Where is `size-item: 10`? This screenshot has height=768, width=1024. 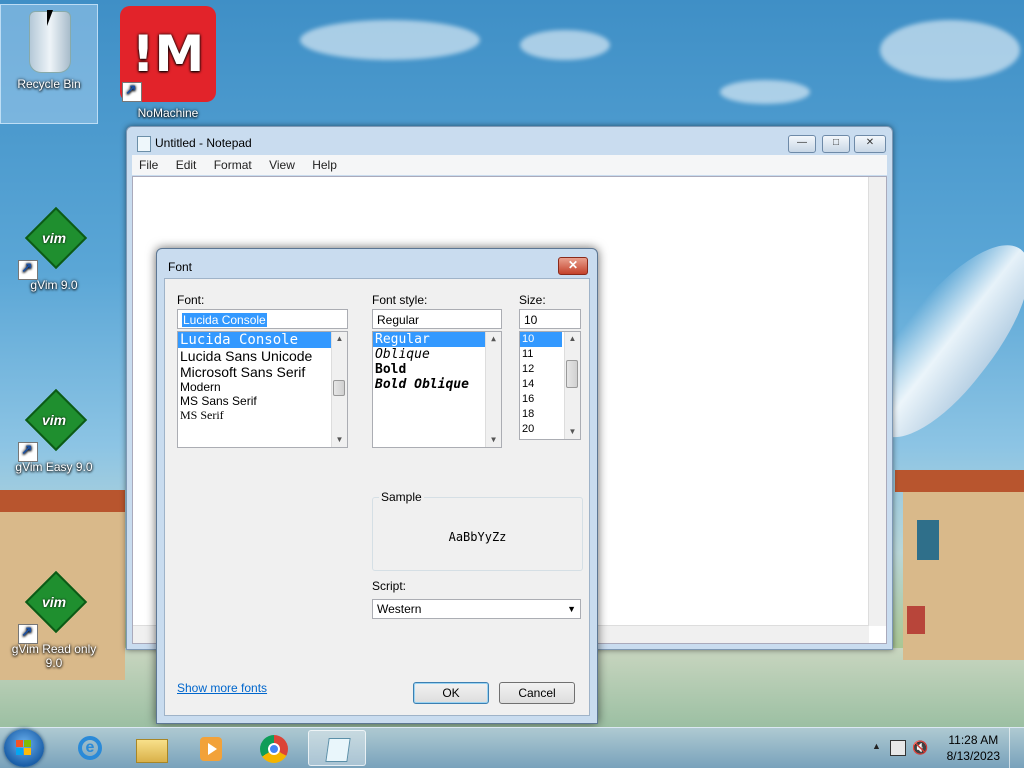 size-item: 10 is located at coordinates (541, 339).